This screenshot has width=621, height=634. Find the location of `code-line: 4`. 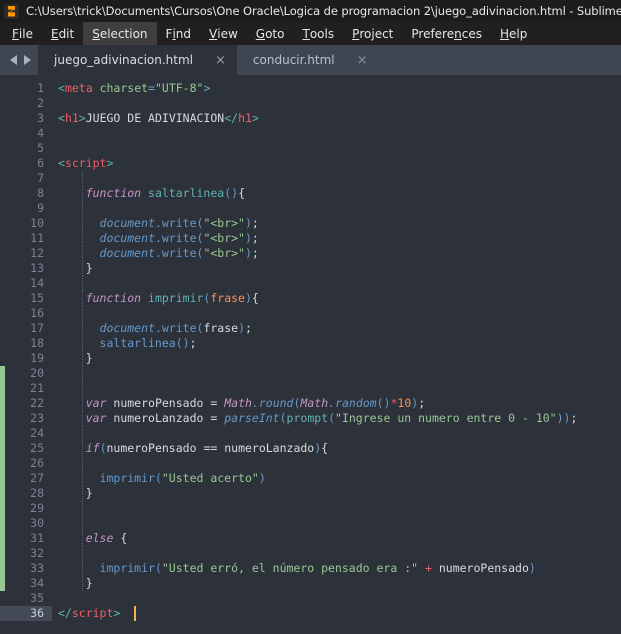

code-line: 4 is located at coordinates (310, 133).